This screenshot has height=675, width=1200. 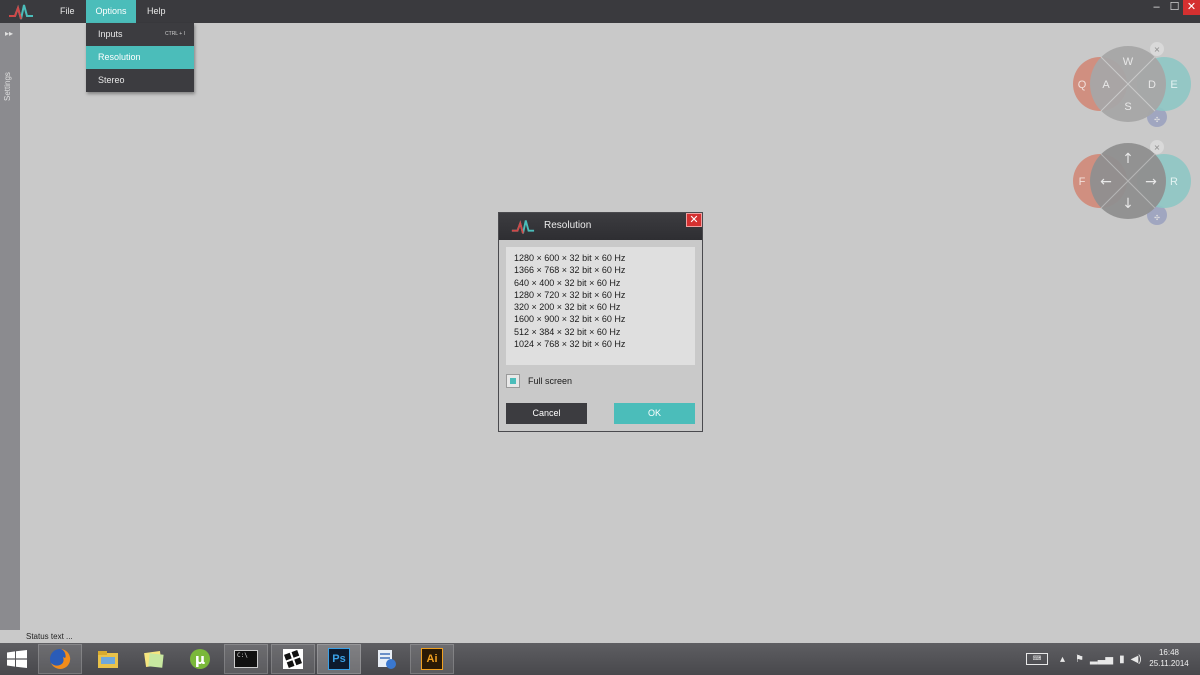 I want to click on arrow-control-pad: × ✣ ↑ ← → ↓ F R, so click(x=1132, y=183).